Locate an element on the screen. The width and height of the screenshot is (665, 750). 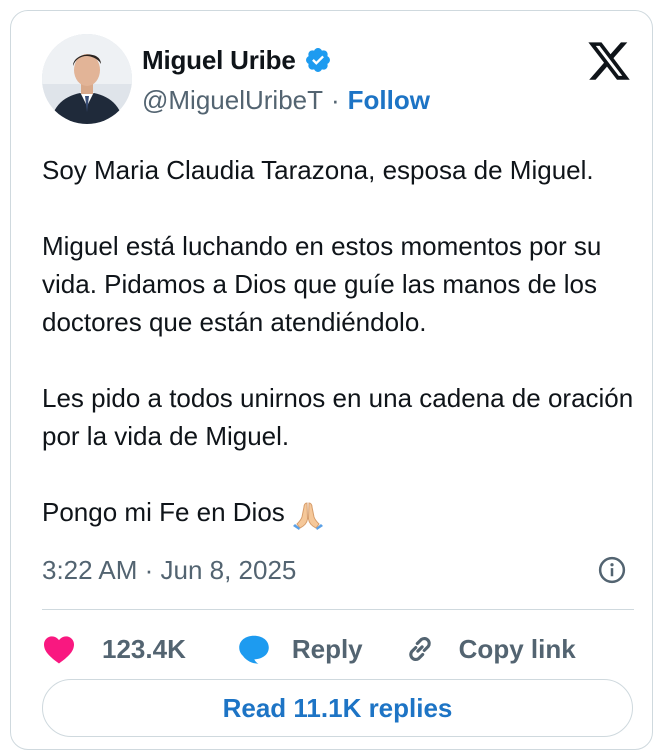
author-name: Miguel Uribe is located at coordinates (219, 60).